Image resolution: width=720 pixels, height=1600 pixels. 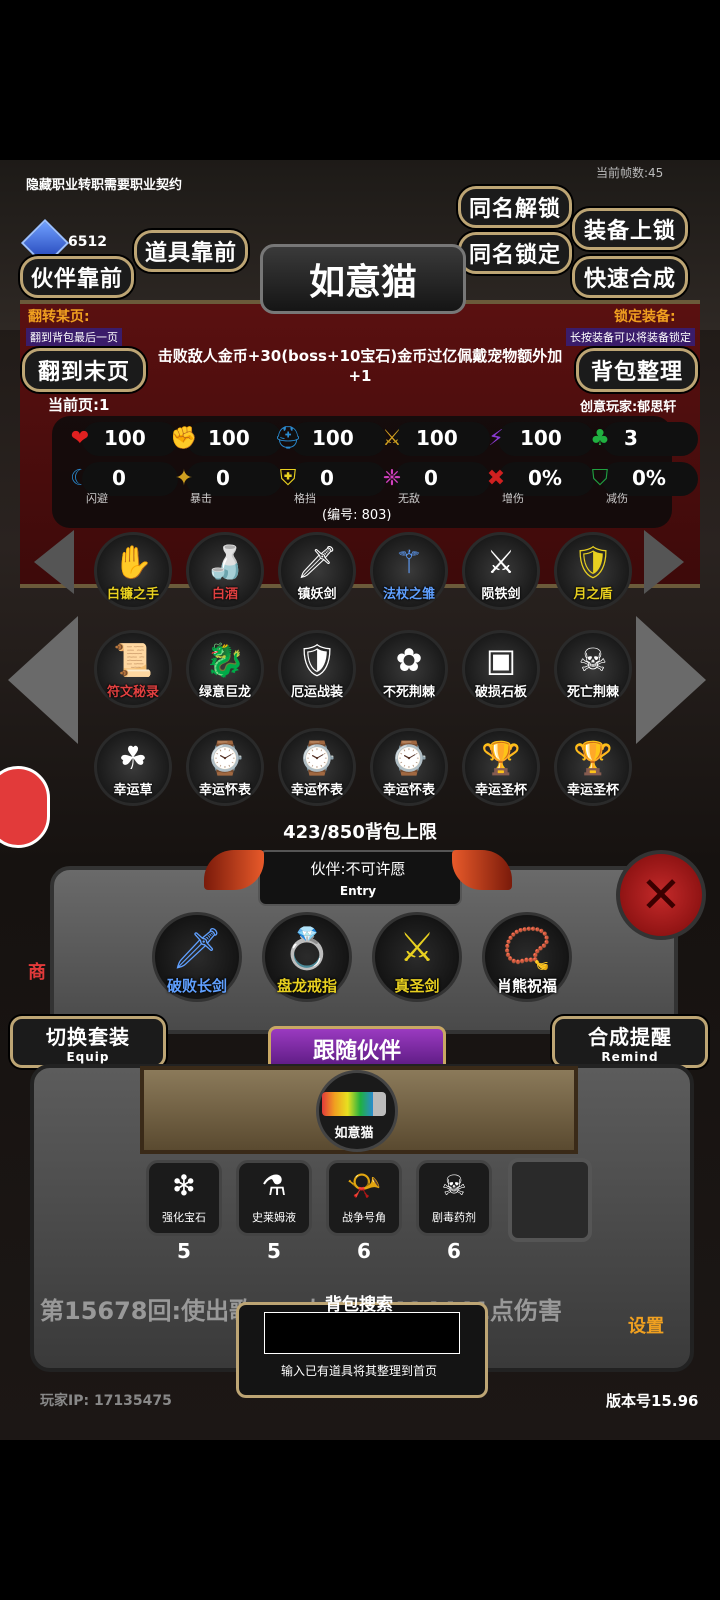 I want to click on prev-small-arrow-icon, so click(x=54, y=562).